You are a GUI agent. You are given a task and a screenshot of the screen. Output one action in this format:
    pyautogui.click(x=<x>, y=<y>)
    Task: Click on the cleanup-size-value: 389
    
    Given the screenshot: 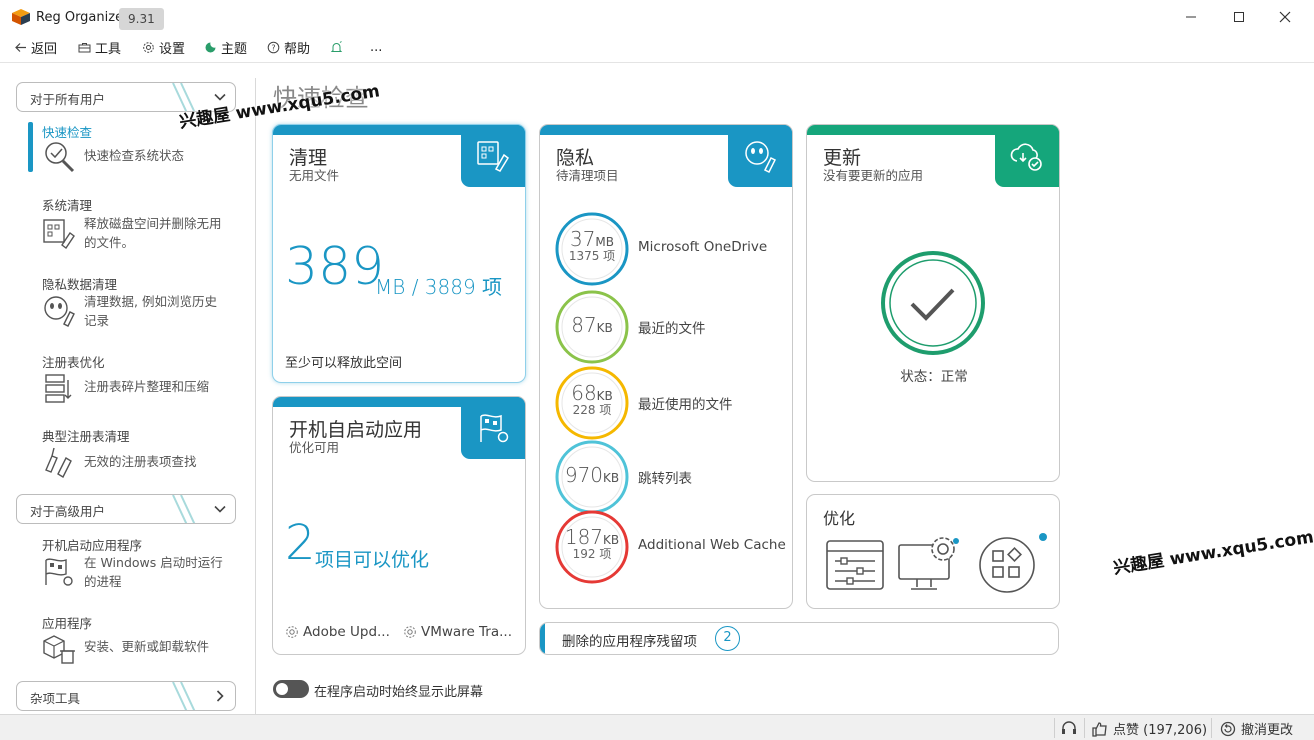 What is the action you would take?
    pyautogui.click(x=335, y=267)
    